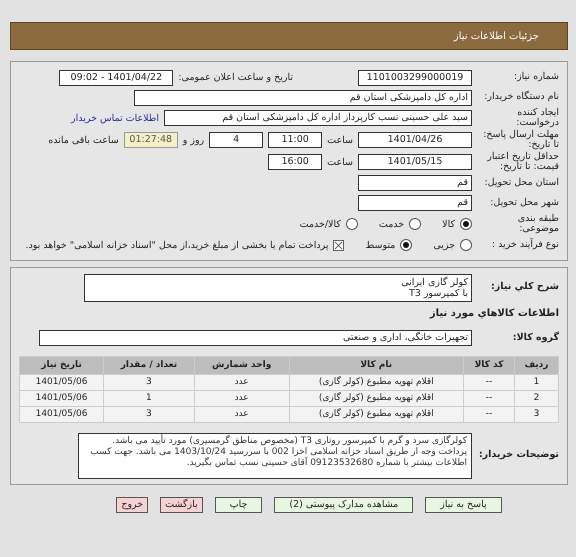 The height and width of the screenshot is (557, 576). What do you see at coordinates (320, 224) in the screenshot?
I see `radio-label: کالا/خدمت` at bounding box center [320, 224].